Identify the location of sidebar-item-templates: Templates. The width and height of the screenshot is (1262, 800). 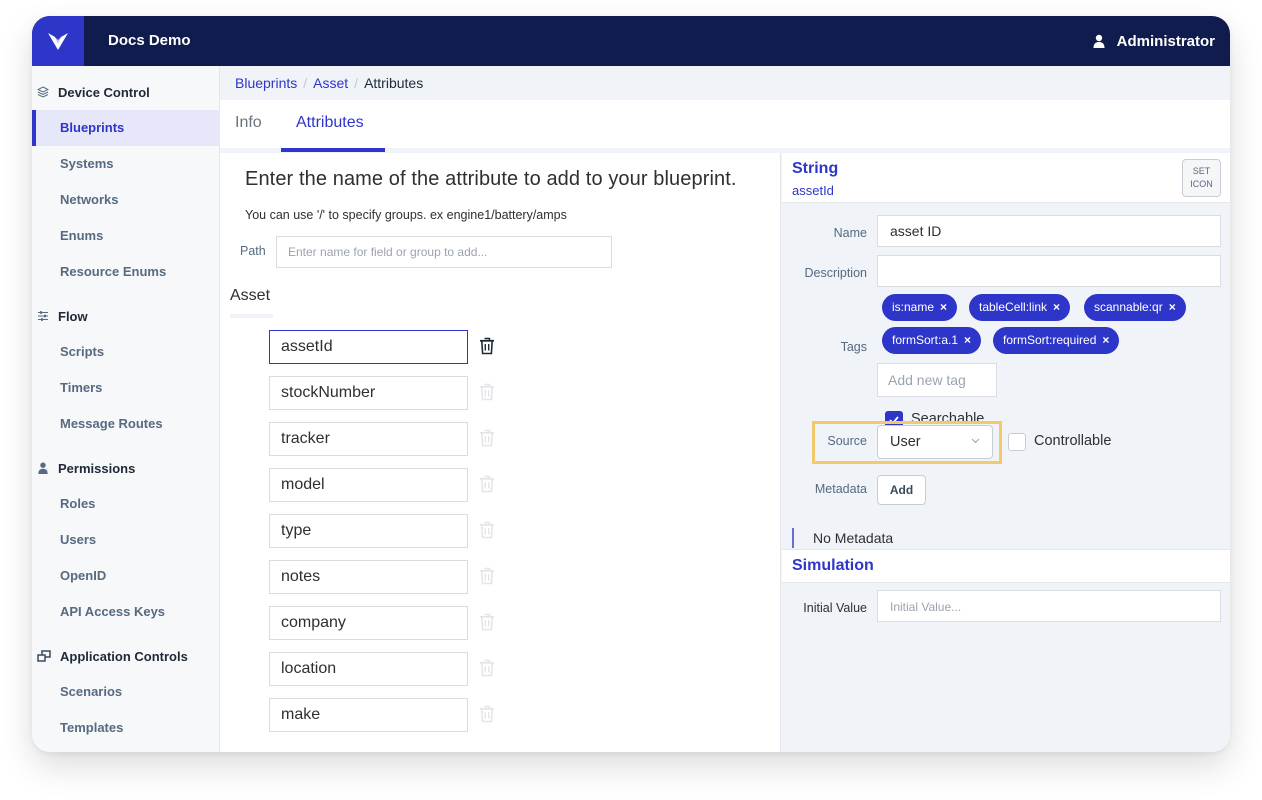
(126, 728).